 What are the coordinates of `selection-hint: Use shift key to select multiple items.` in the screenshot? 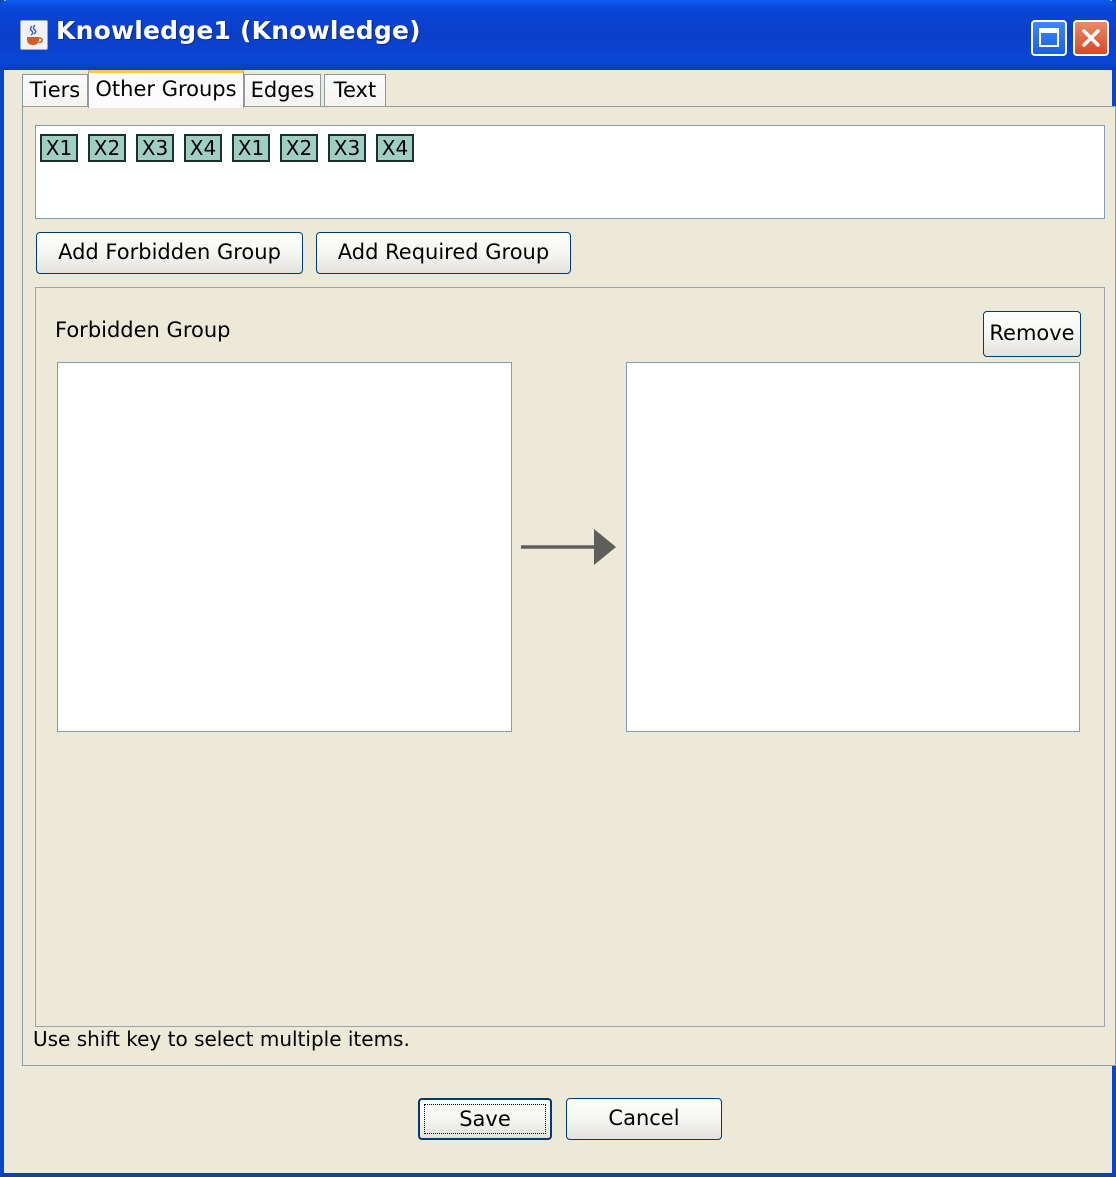 It's located at (221, 1039).